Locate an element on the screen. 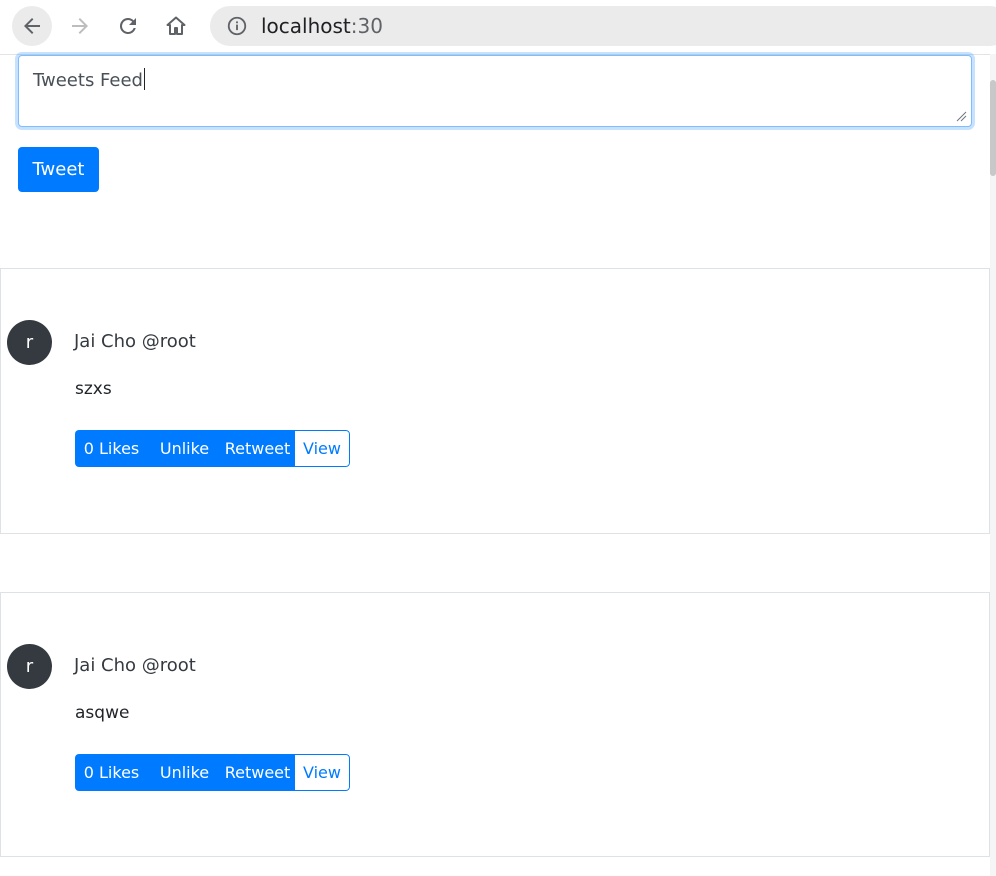 This screenshot has height=876, width=996. reload-icon is located at coordinates (127, 25).